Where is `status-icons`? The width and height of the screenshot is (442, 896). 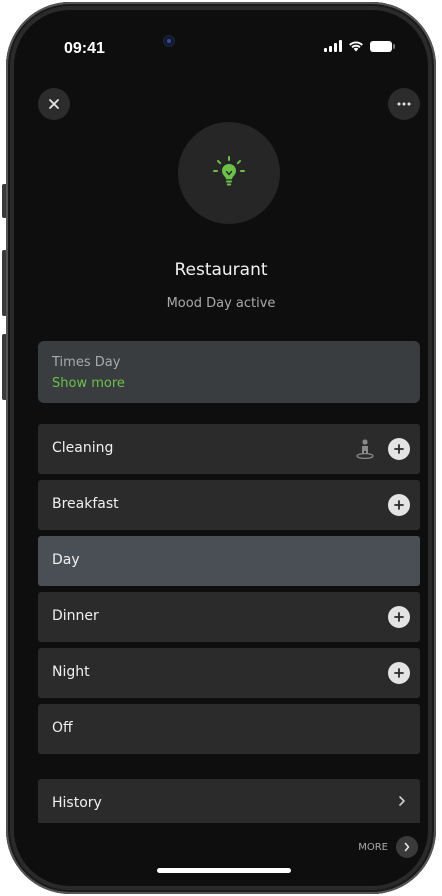
status-icons is located at coordinates (359, 46).